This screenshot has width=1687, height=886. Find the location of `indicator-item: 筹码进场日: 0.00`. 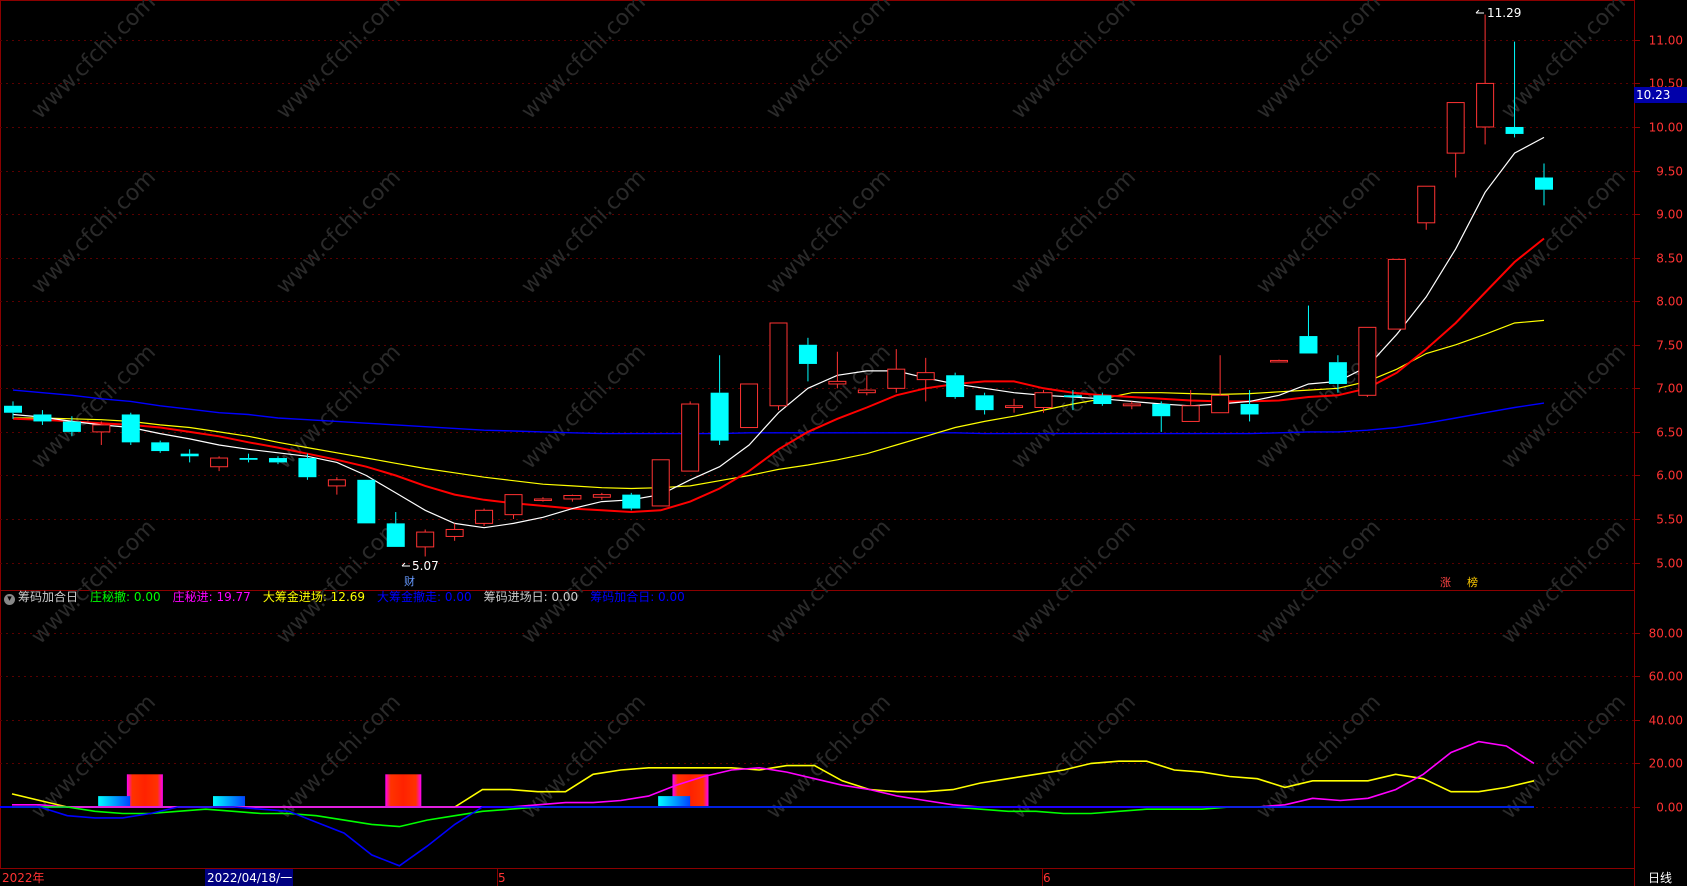

indicator-item: 筹码进场日: 0.00 is located at coordinates (531, 597).